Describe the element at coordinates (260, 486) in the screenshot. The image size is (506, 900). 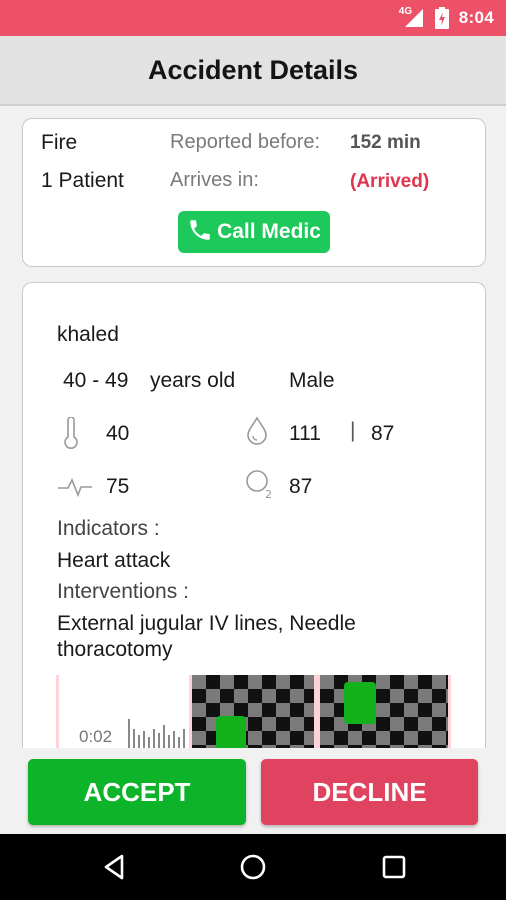
I see `oxygen-icon: 2` at that location.